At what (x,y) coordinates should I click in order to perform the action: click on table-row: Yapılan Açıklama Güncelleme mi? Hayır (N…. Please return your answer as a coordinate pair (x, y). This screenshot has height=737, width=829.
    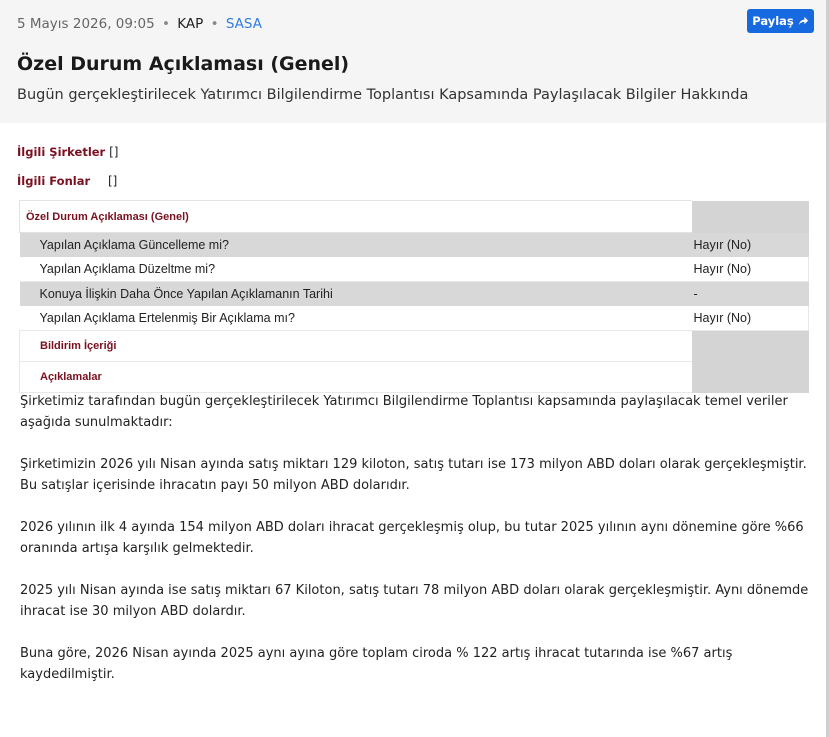
    Looking at the image, I should click on (414, 244).